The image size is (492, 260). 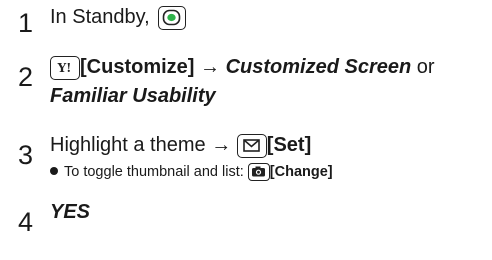 I want to click on bullet-text: To toggle thumbnail and list:, so click(x=154, y=172).